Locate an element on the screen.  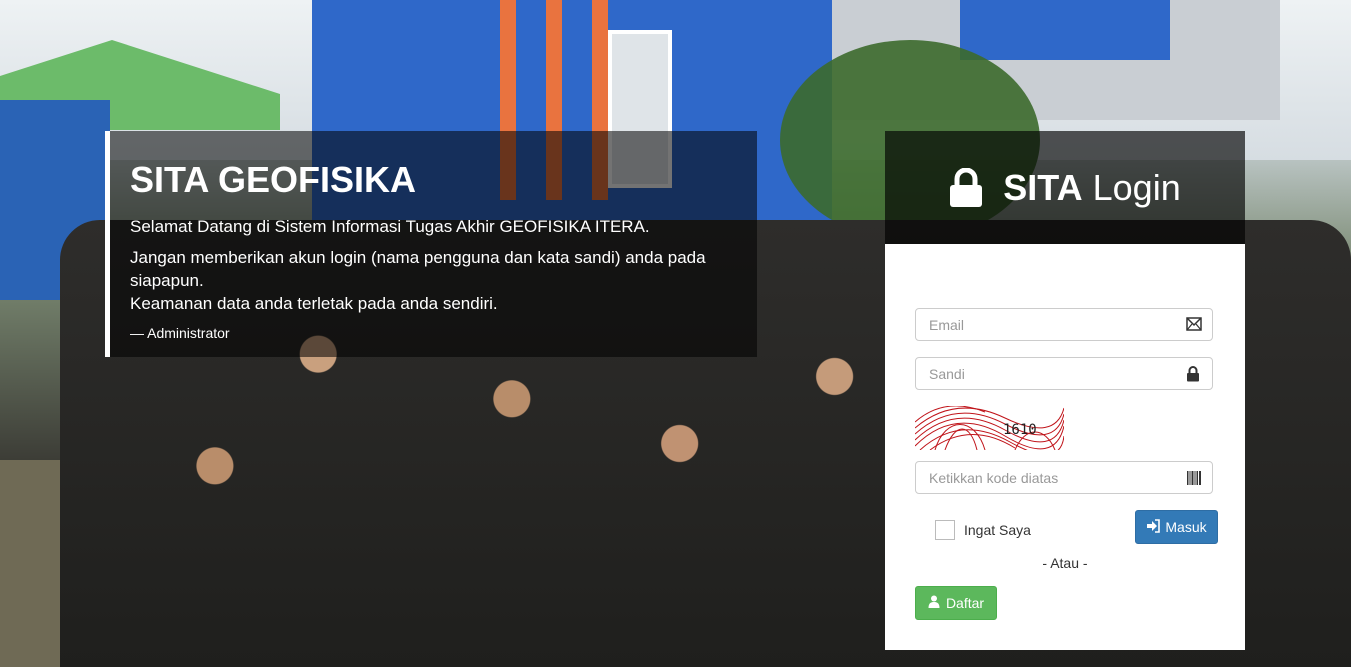
remember-checkbox is located at coordinates (945, 530).